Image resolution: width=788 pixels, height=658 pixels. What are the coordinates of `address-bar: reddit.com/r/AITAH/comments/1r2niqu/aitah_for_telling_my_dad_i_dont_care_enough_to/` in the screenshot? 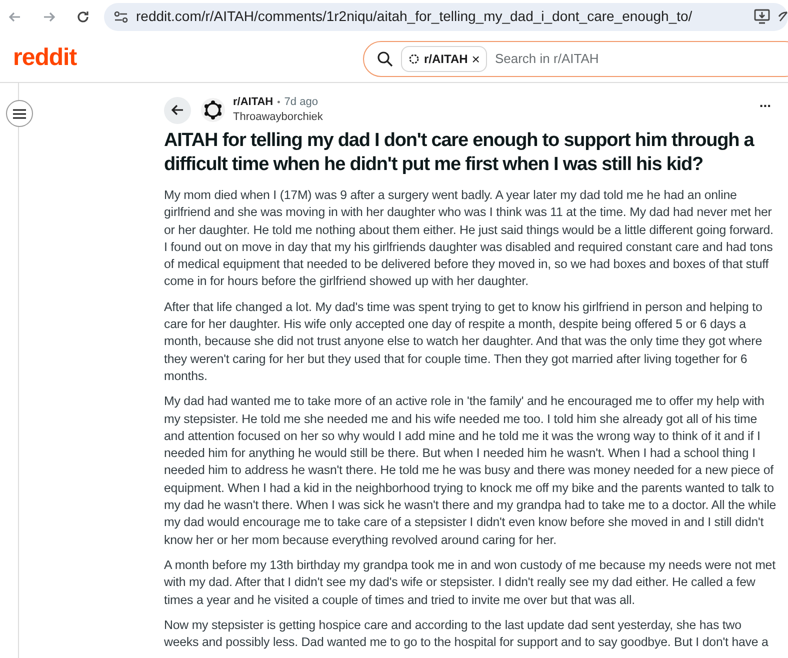 It's located at (446, 16).